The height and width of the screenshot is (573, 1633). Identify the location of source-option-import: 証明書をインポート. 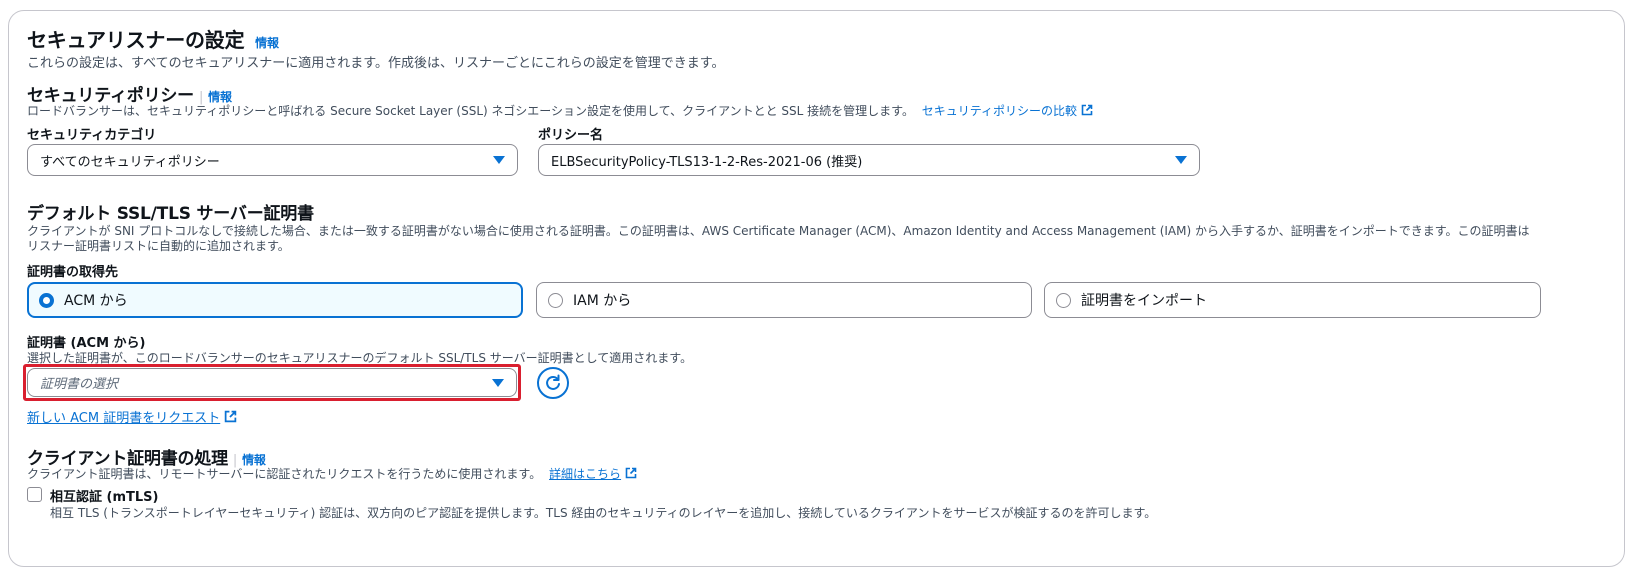
(1292, 300).